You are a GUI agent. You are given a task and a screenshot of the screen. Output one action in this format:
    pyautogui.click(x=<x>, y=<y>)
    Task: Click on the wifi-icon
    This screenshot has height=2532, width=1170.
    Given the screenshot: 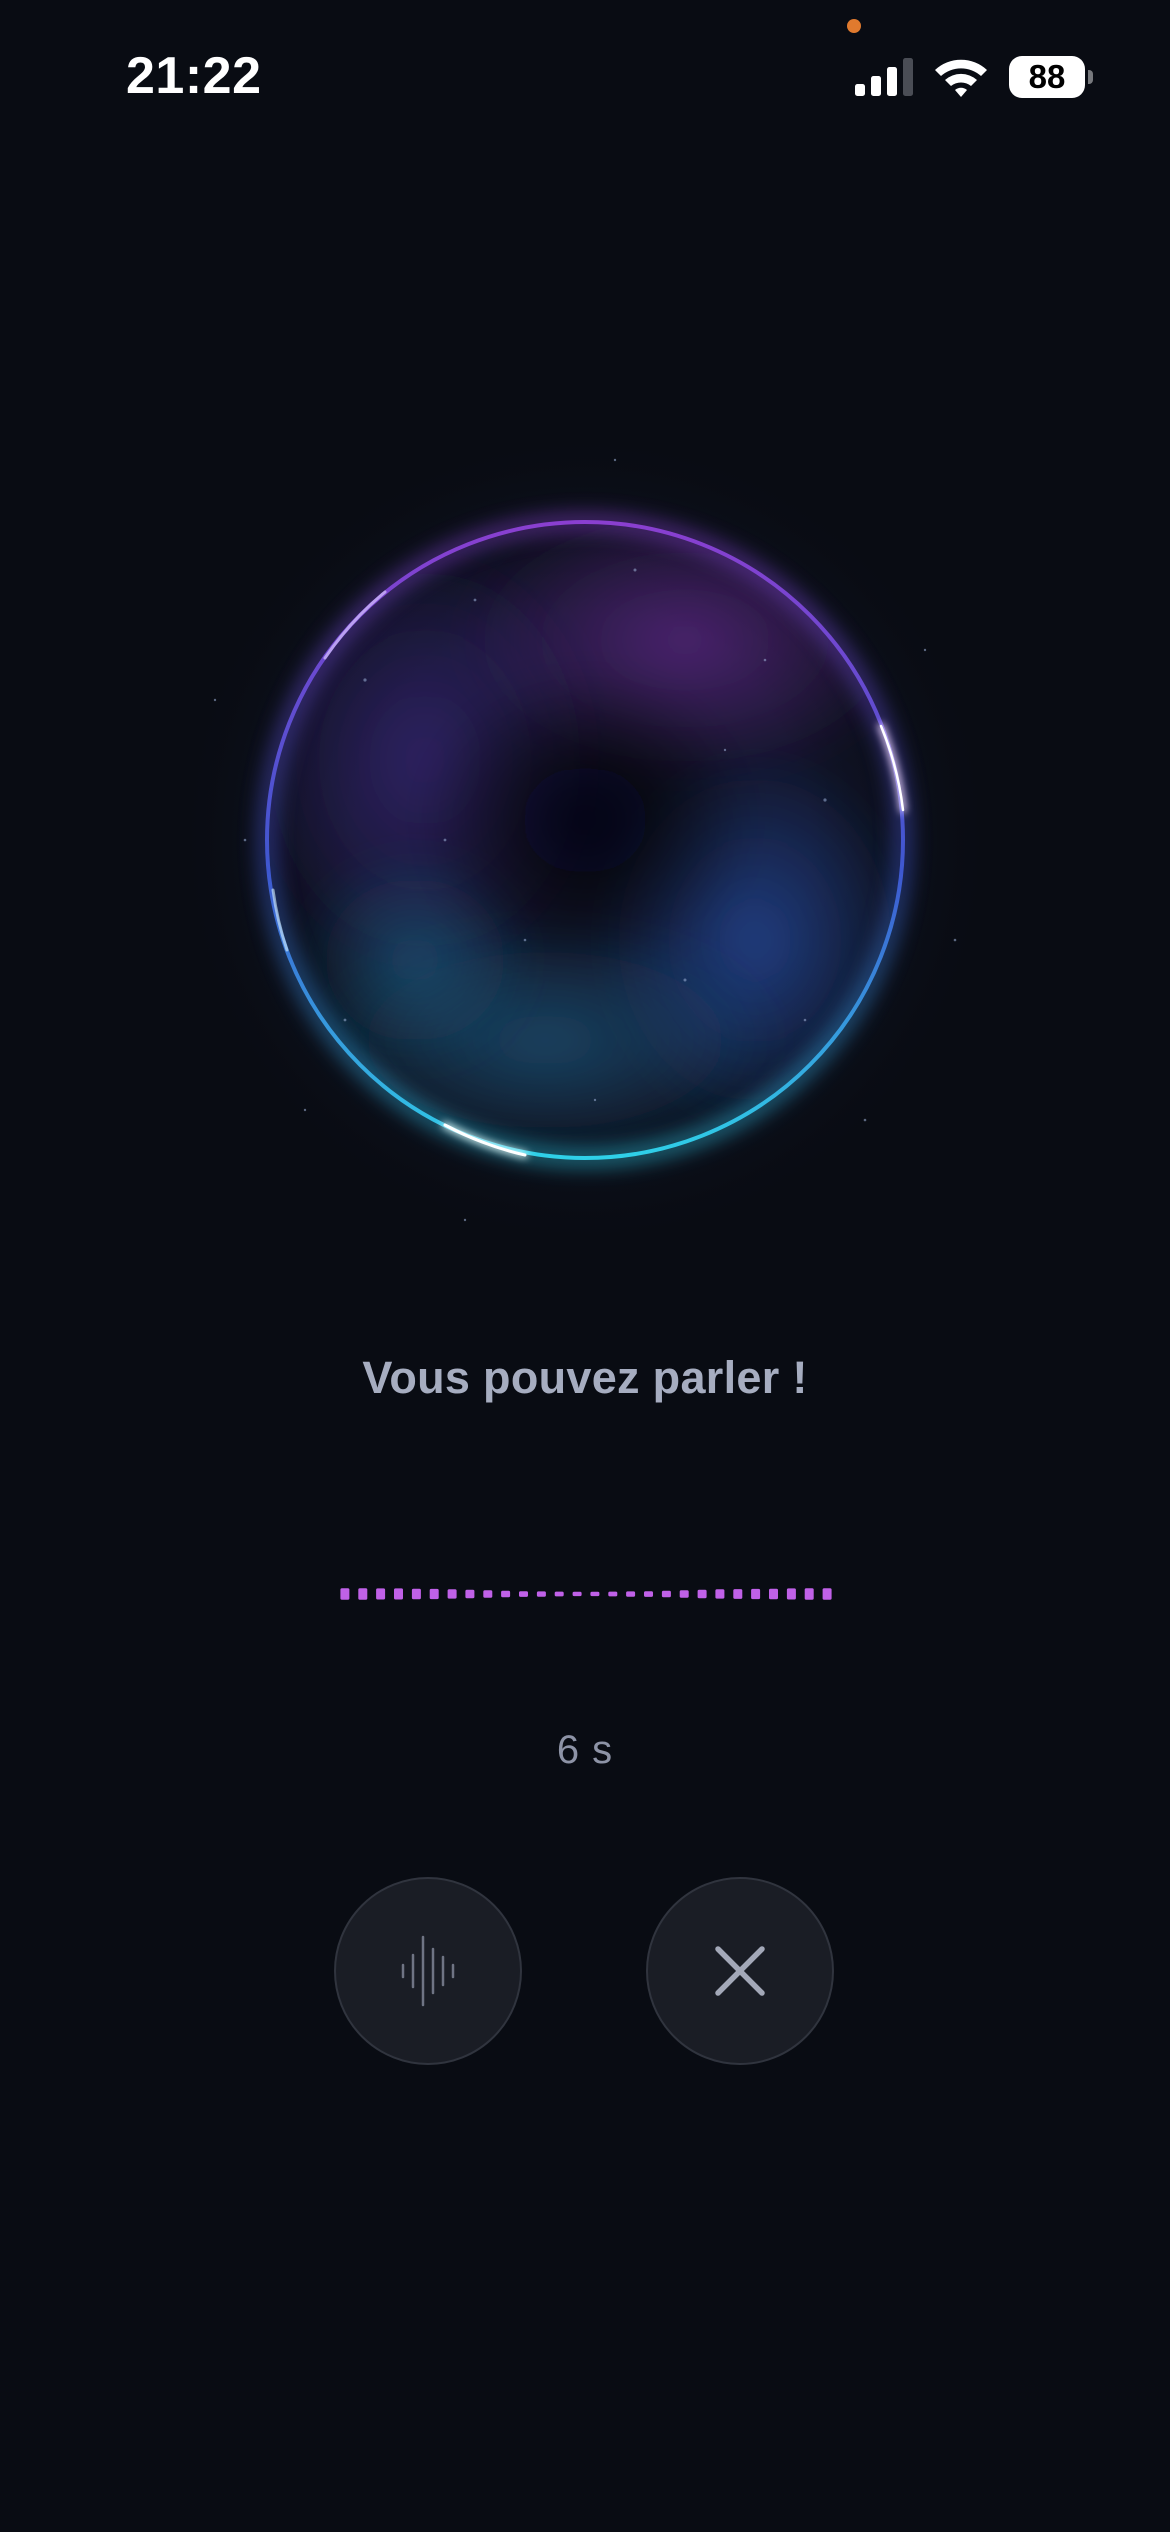 What is the action you would take?
    pyautogui.click(x=961, y=78)
    